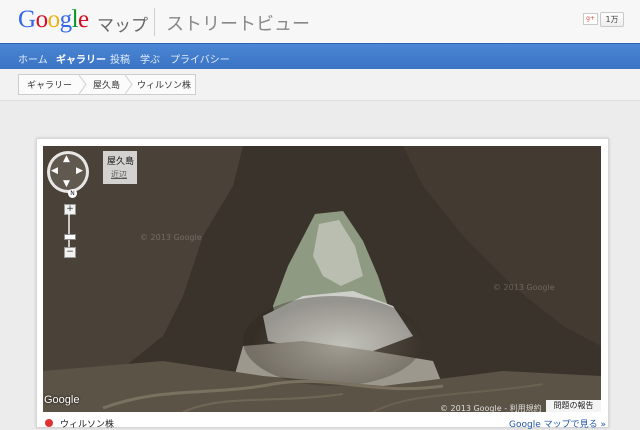 The width and height of the screenshot is (640, 430). I want to click on google-plus-icon: g+, so click(590, 19).